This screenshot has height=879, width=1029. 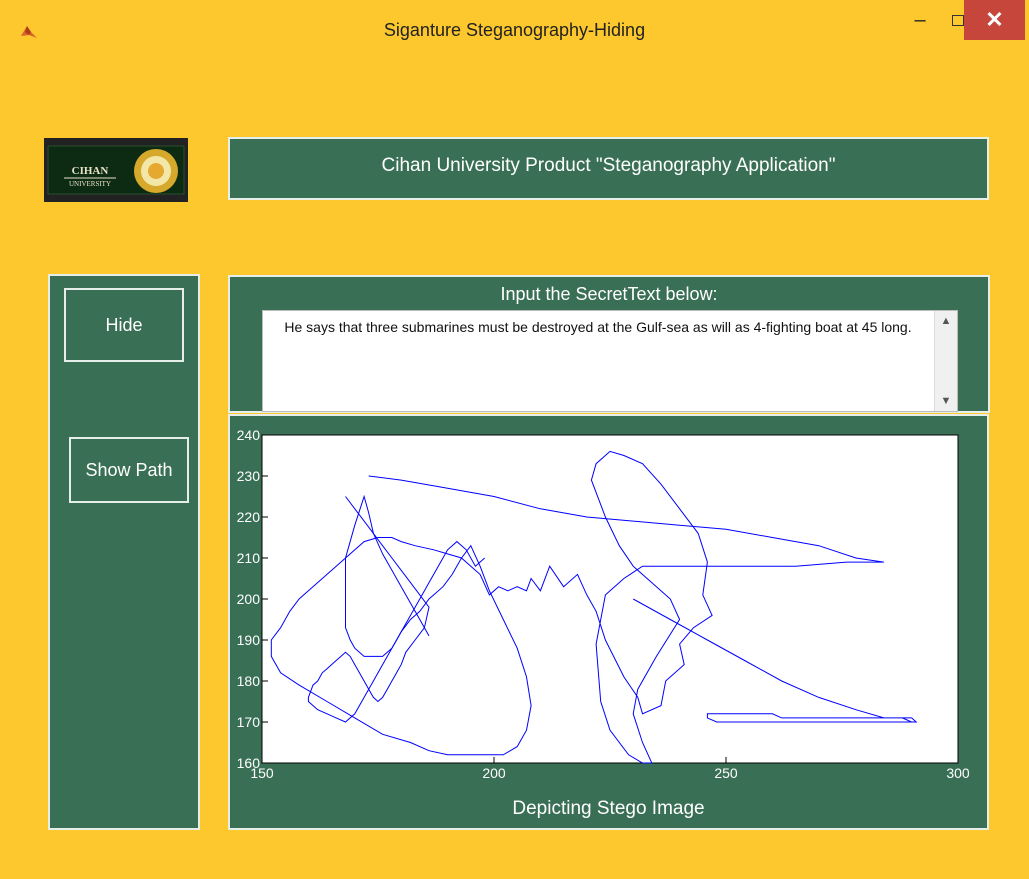 What do you see at coordinates (249, 476) in the screenshot?
I see `y-tick-label: 230` at bounding box center [249, 476].